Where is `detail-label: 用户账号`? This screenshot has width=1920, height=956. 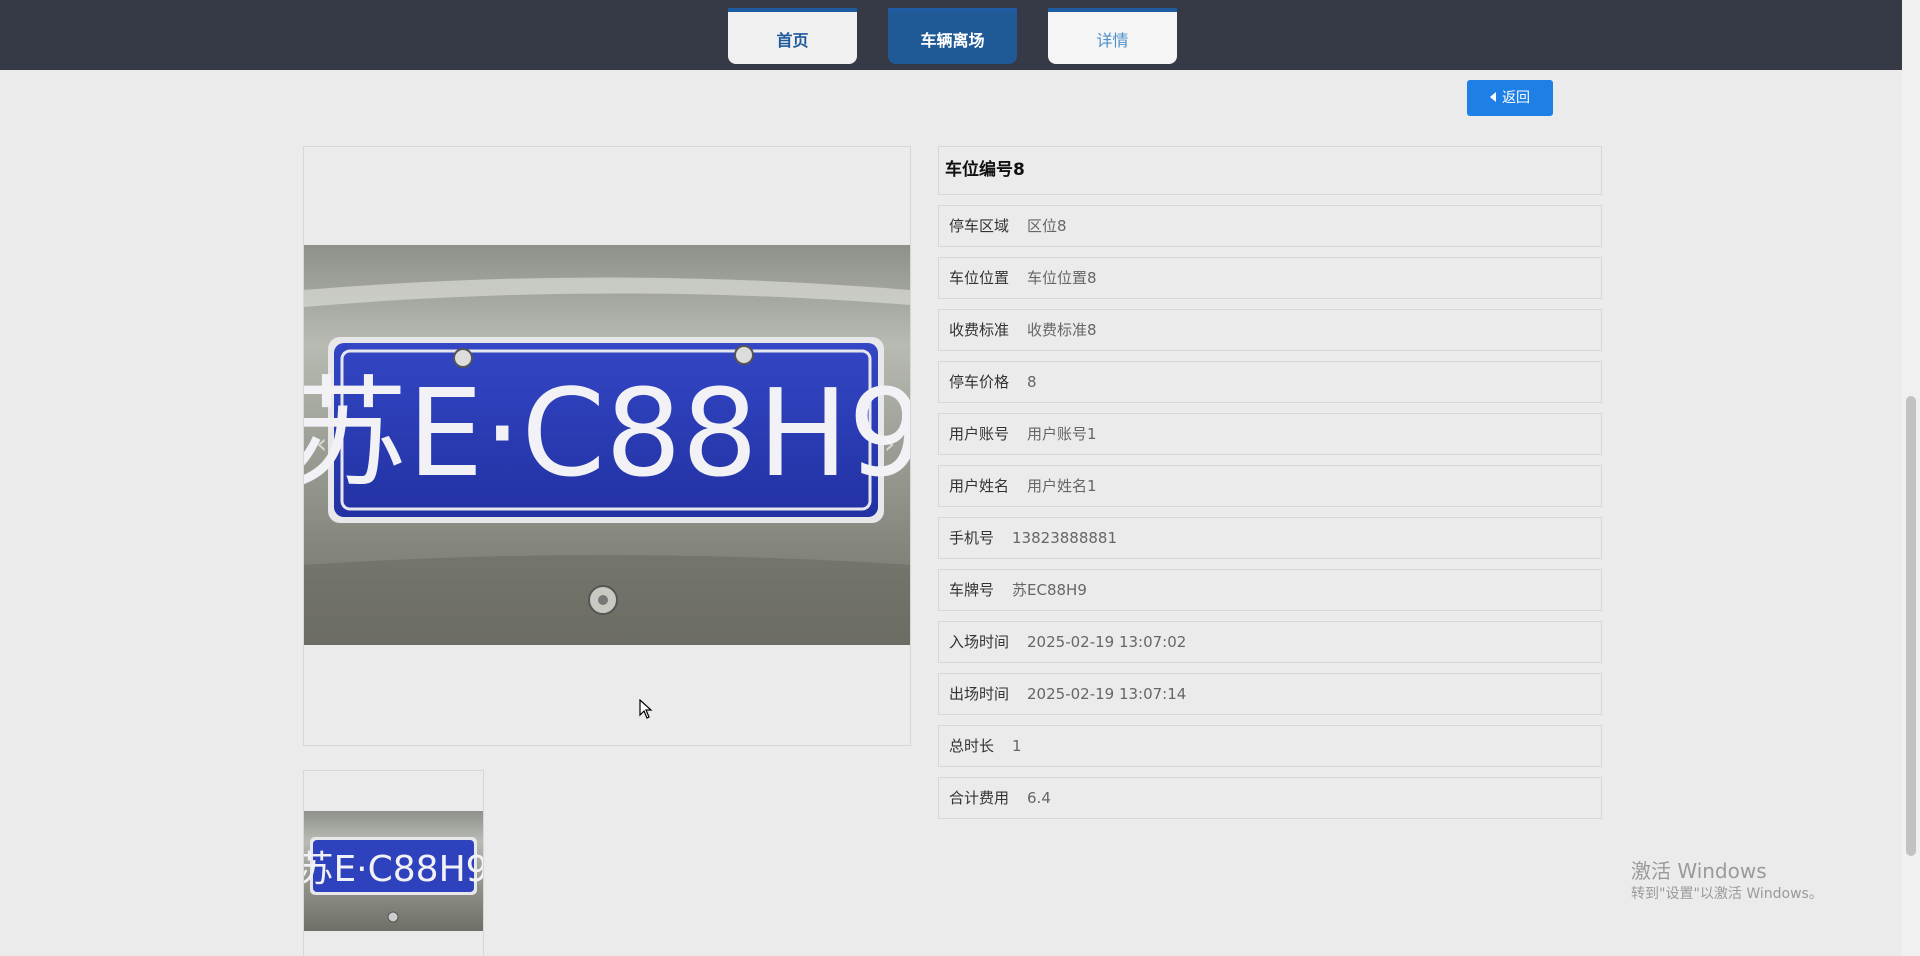 detail-label: 用户账号 is located at coordinates (979, 434).